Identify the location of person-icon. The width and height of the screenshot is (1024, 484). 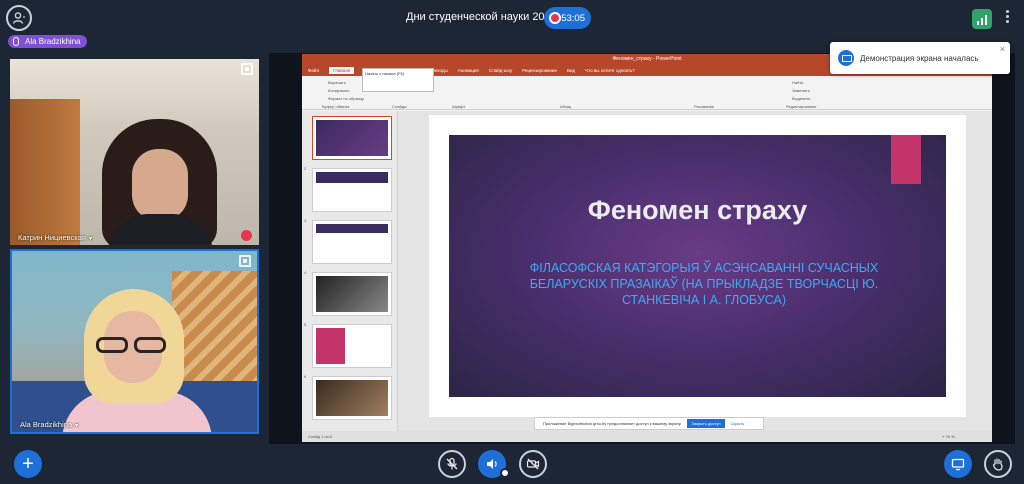
(18, 18).